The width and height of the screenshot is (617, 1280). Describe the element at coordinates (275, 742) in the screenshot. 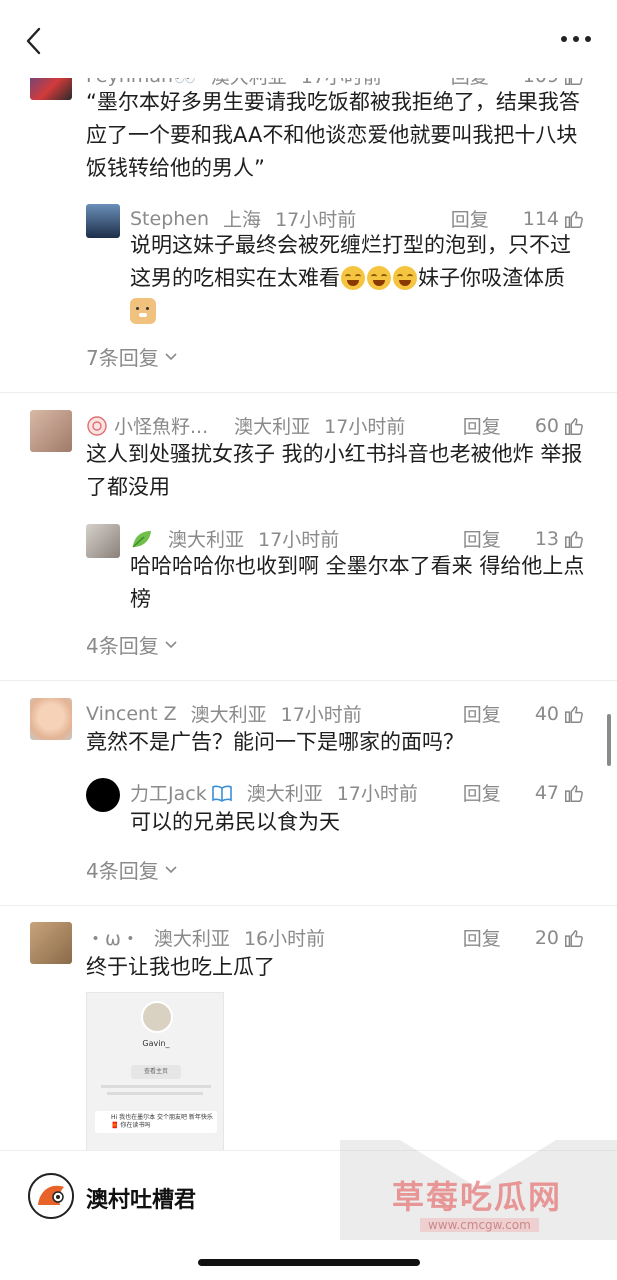

I see `comment-text: 竟然不是广告？能问一下是哪家的面吗？` at that location.